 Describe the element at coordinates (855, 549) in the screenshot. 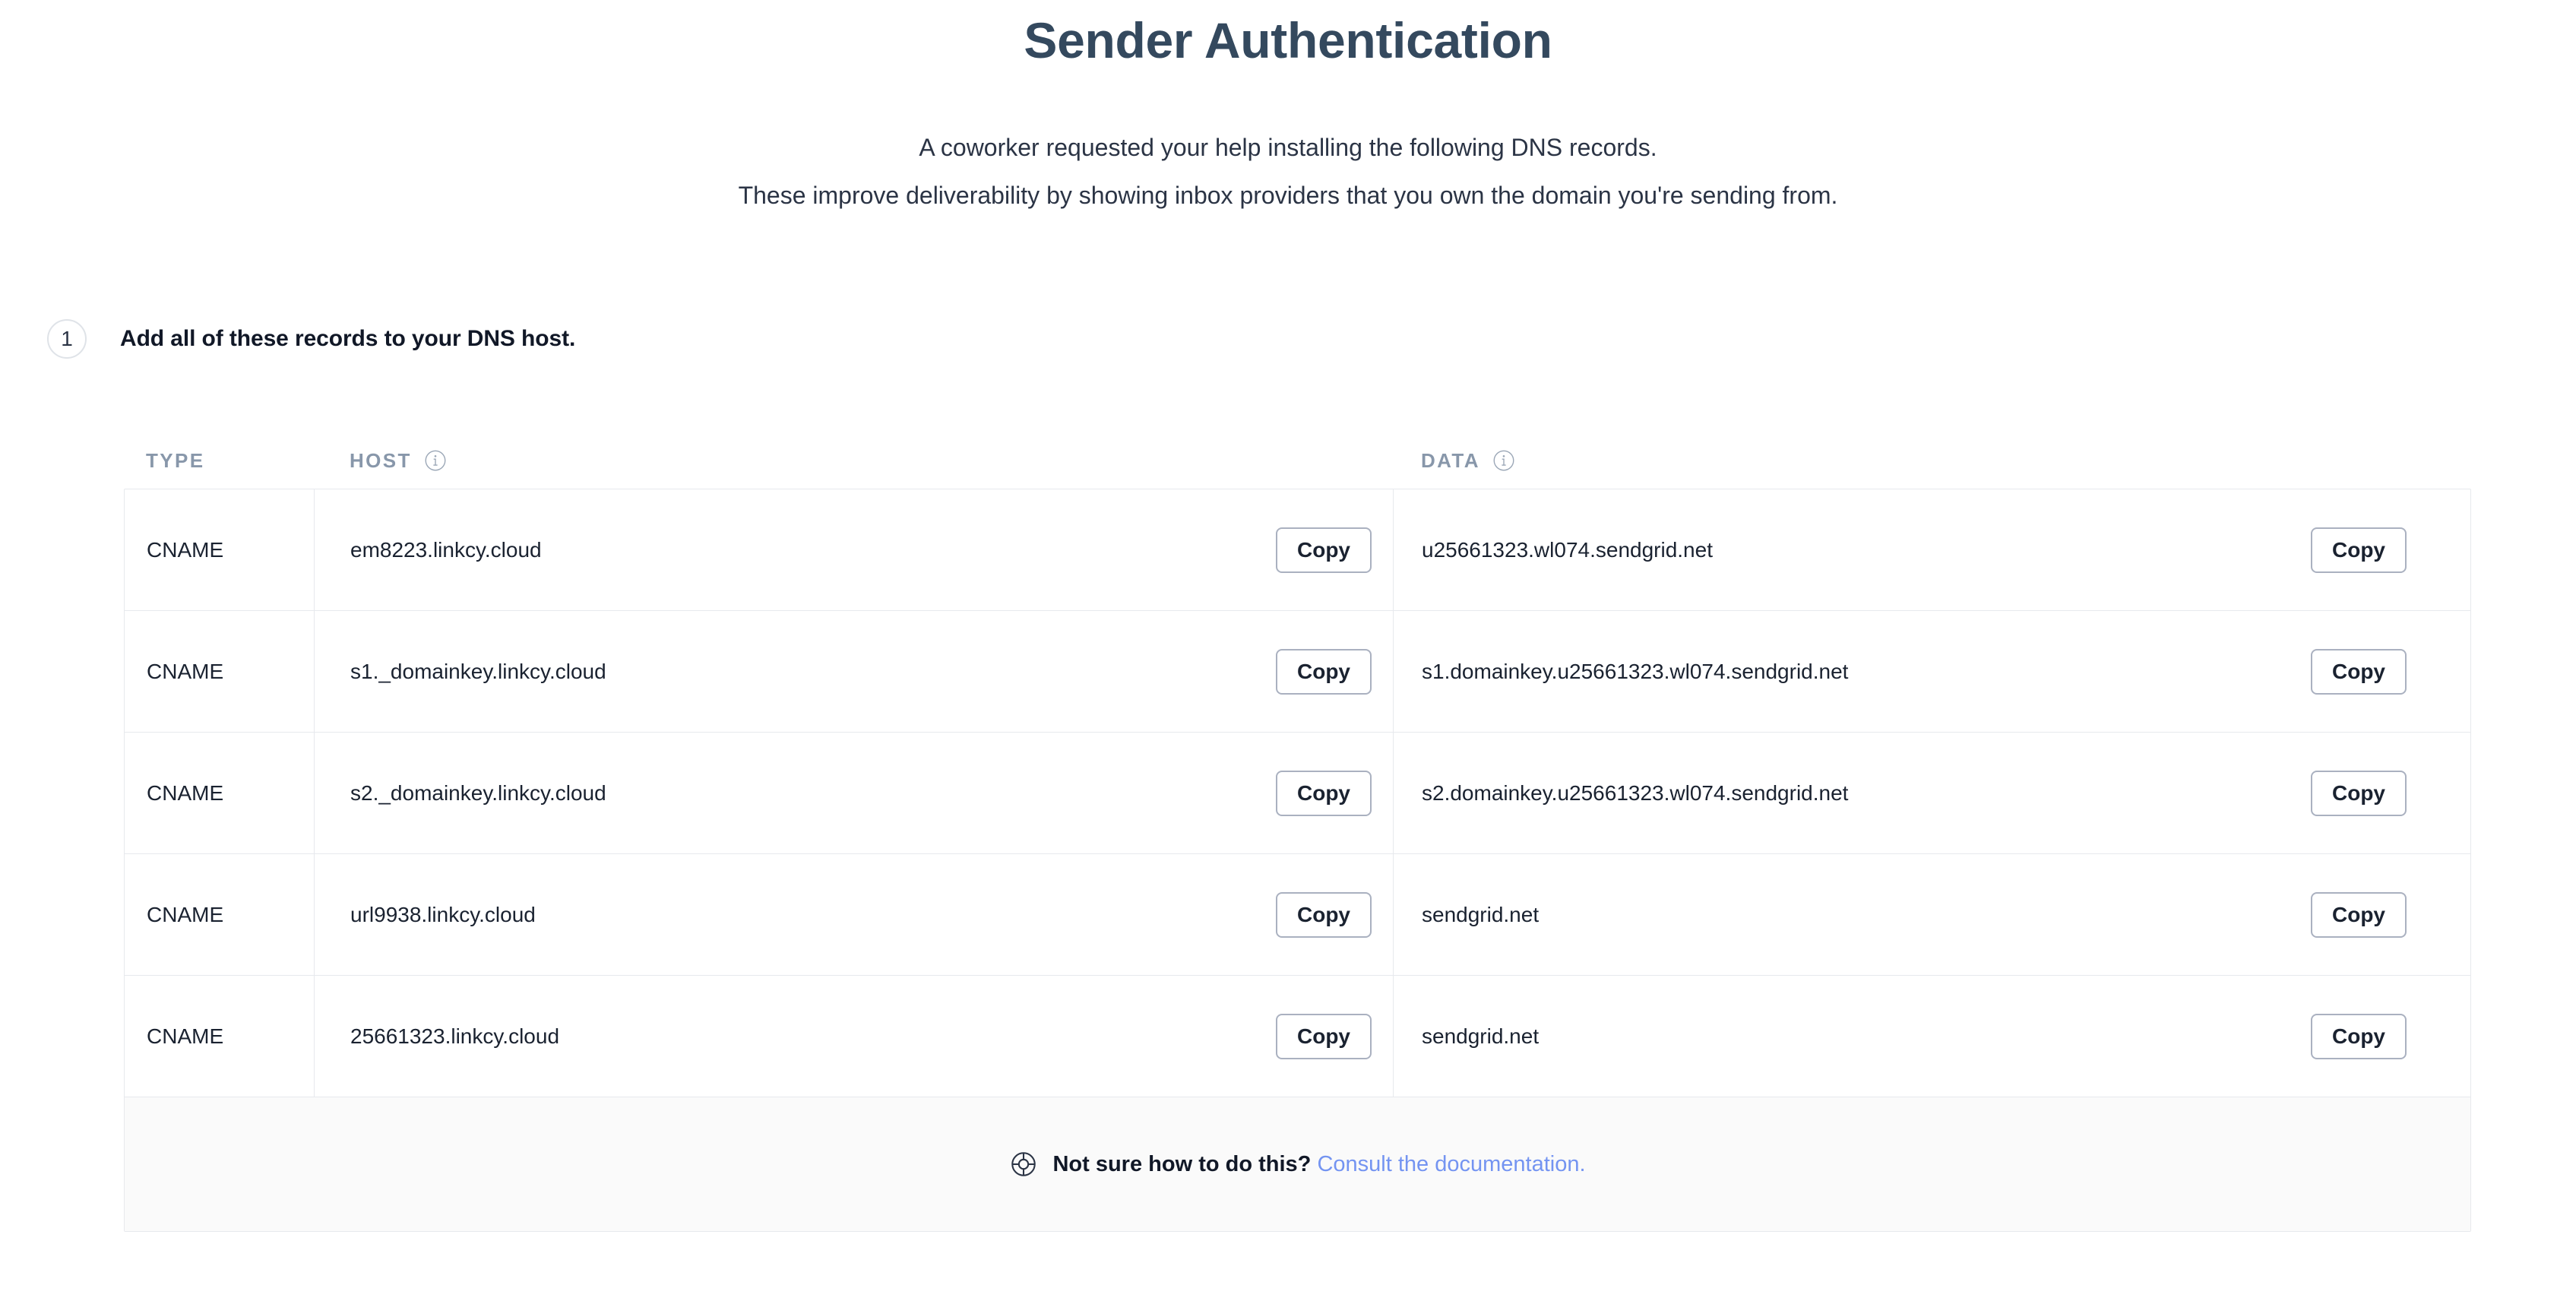

I see `cell-host: em8223.linkcy.cloud Copy` at that location.